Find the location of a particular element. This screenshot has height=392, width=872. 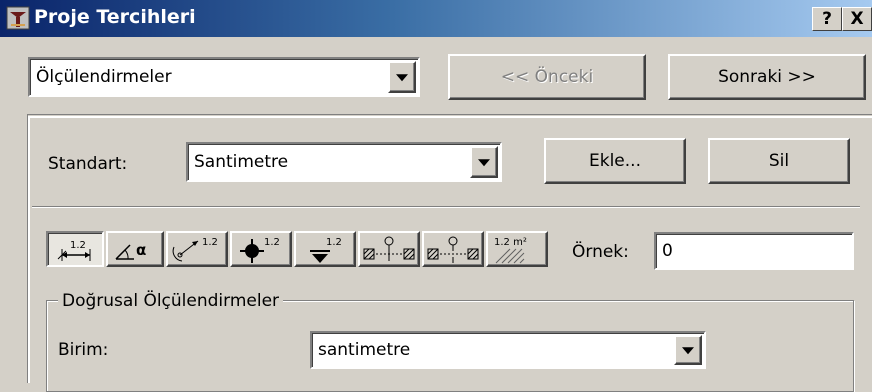

level-dimension-button: 1.2 is located at coordinates (261, 249).